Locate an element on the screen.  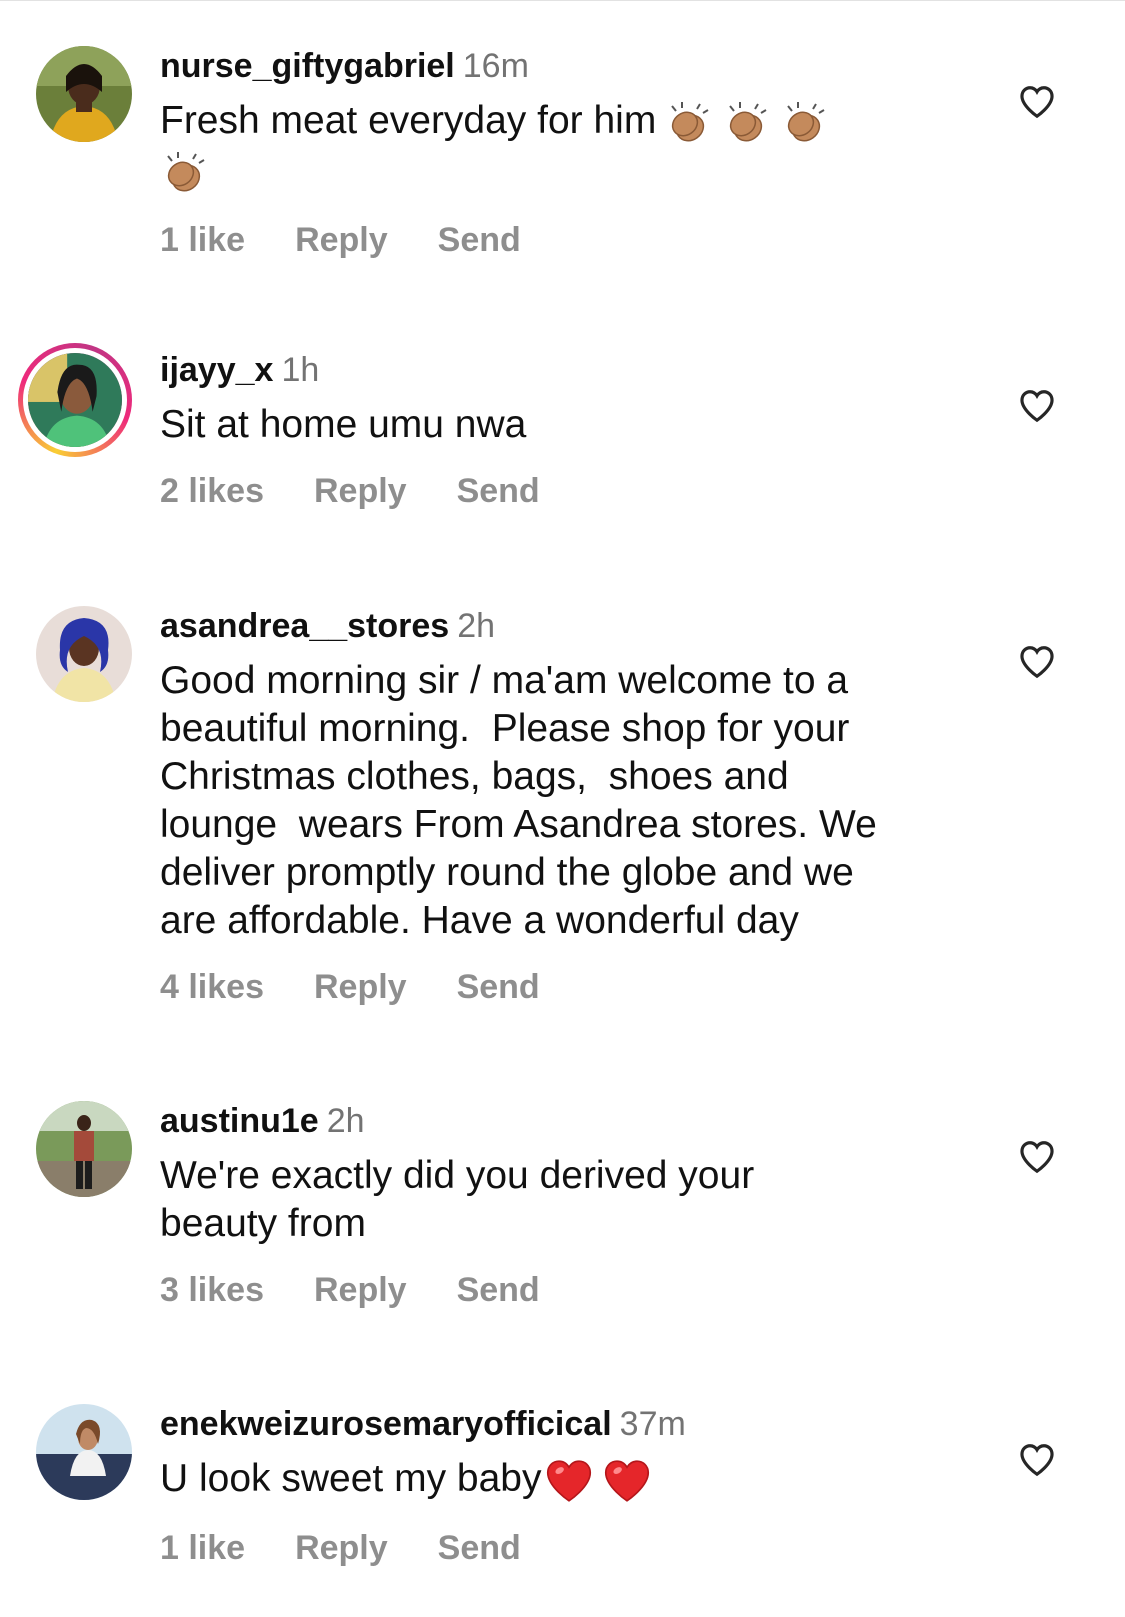
comment-text: Sit at home umu nwa is located at coordinates (343, 424).